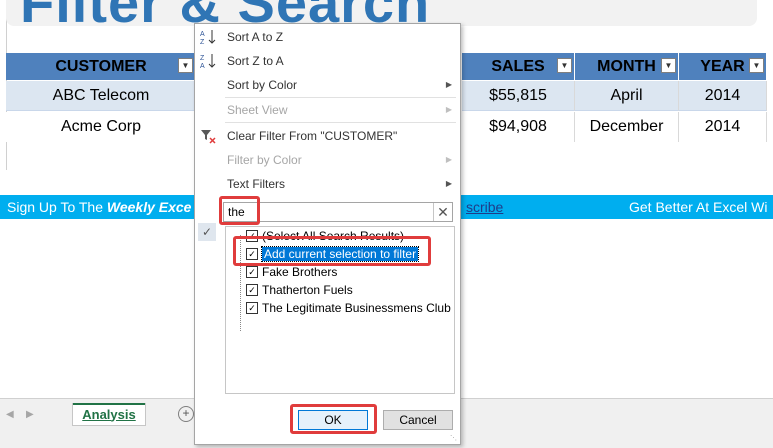  What do you see at coordinates (208, 61) in the screenshot?
I see `sort-z-a-icon: ZA` at bounding box center [208, 61].